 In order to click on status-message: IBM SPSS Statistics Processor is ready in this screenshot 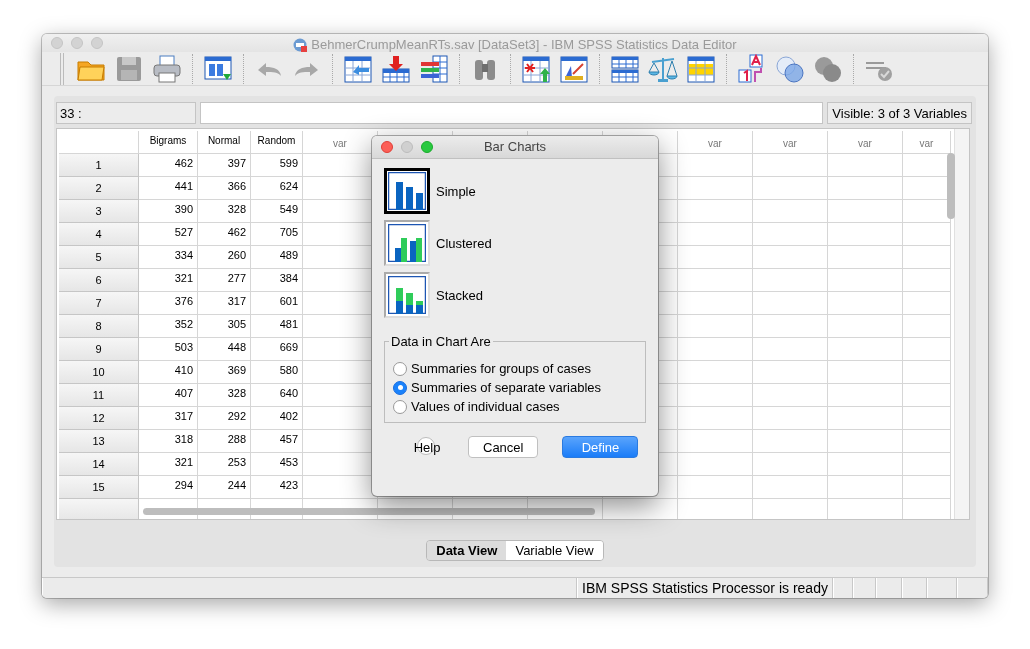, I will do `click(705, 588)`.